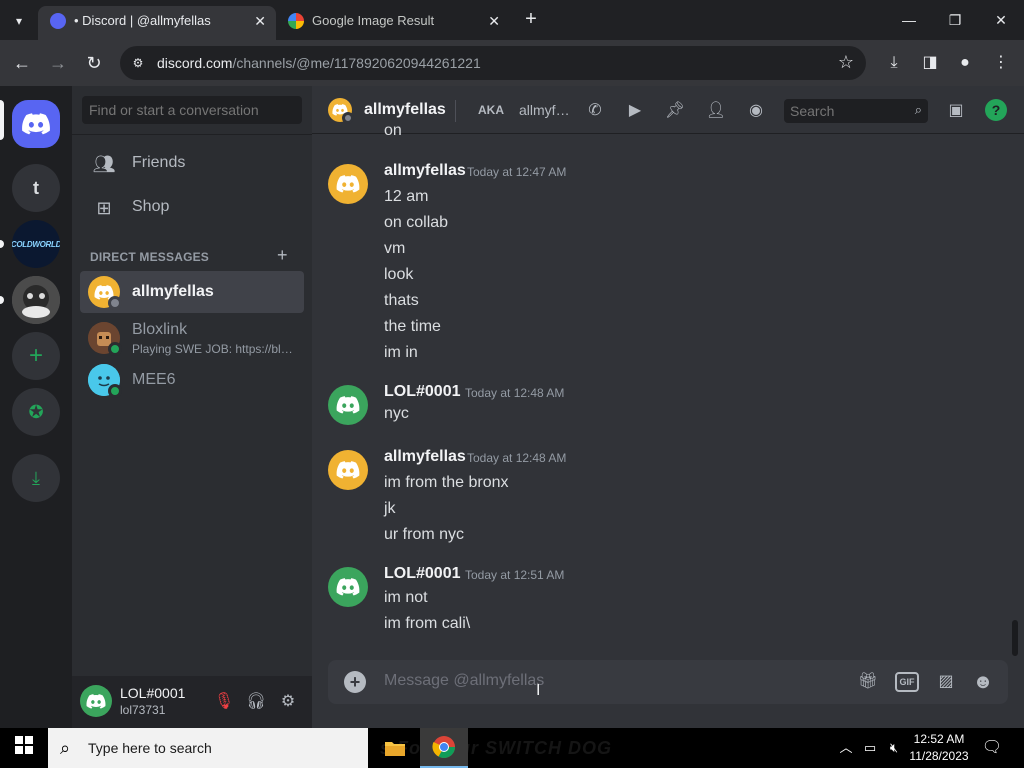 This screenshot has width=1024, height=768. What do you see at coordinates (288, 702) in the screenshot?
I see `settings-gear-icon: ⚙` at bounding box center [288, 702].